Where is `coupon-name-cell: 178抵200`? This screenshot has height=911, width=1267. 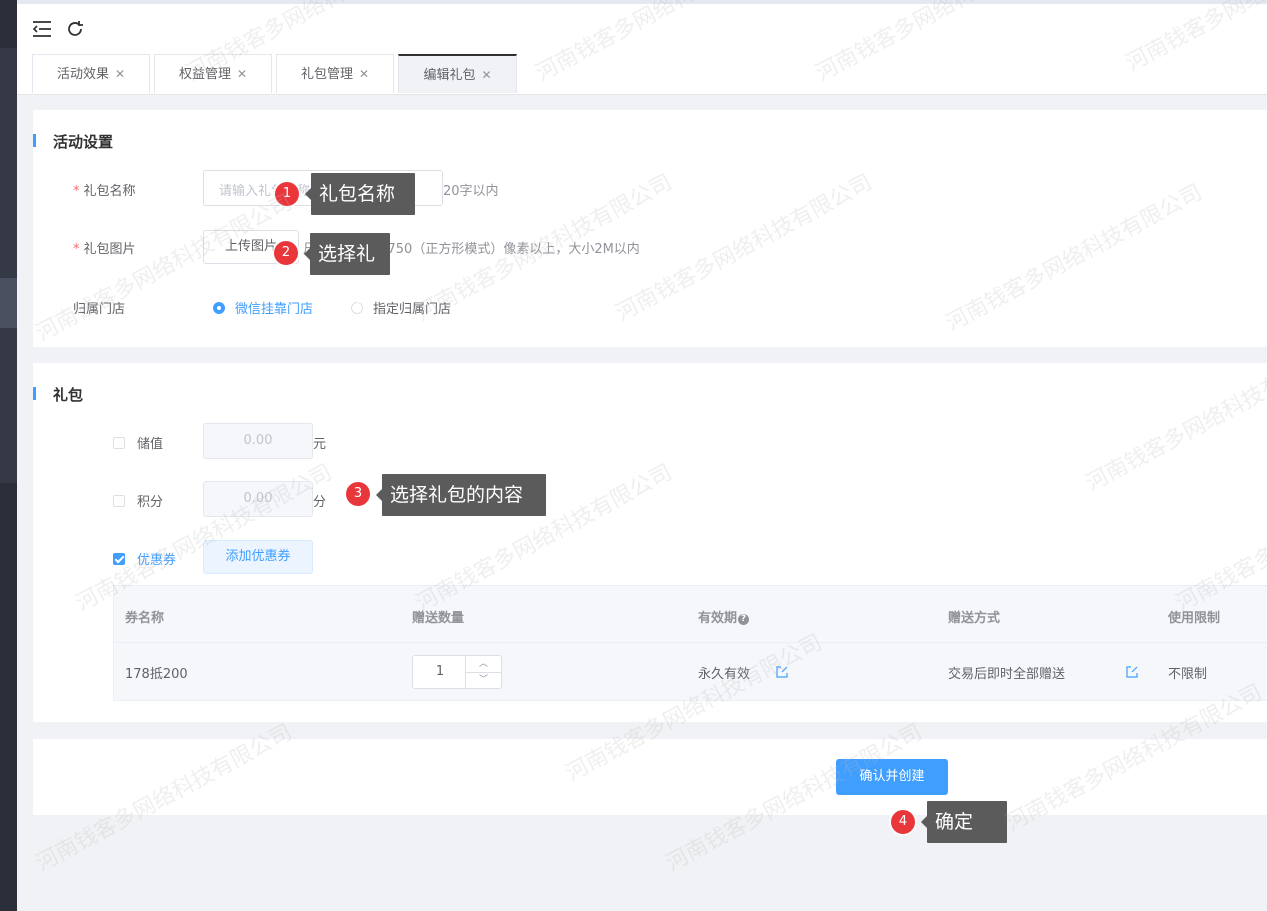
coupon-name-cell: 178抵200 is located at coordinates (156, 674).